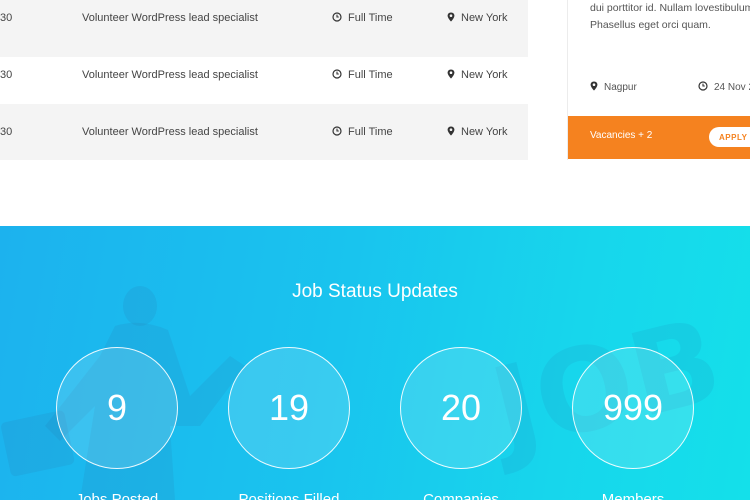 The width and height of the screenshot is (750, 500). Describe the element at coordinates (732, 87) in the screenshot. I see `card-date-label: 24 Nov 2` at that location.